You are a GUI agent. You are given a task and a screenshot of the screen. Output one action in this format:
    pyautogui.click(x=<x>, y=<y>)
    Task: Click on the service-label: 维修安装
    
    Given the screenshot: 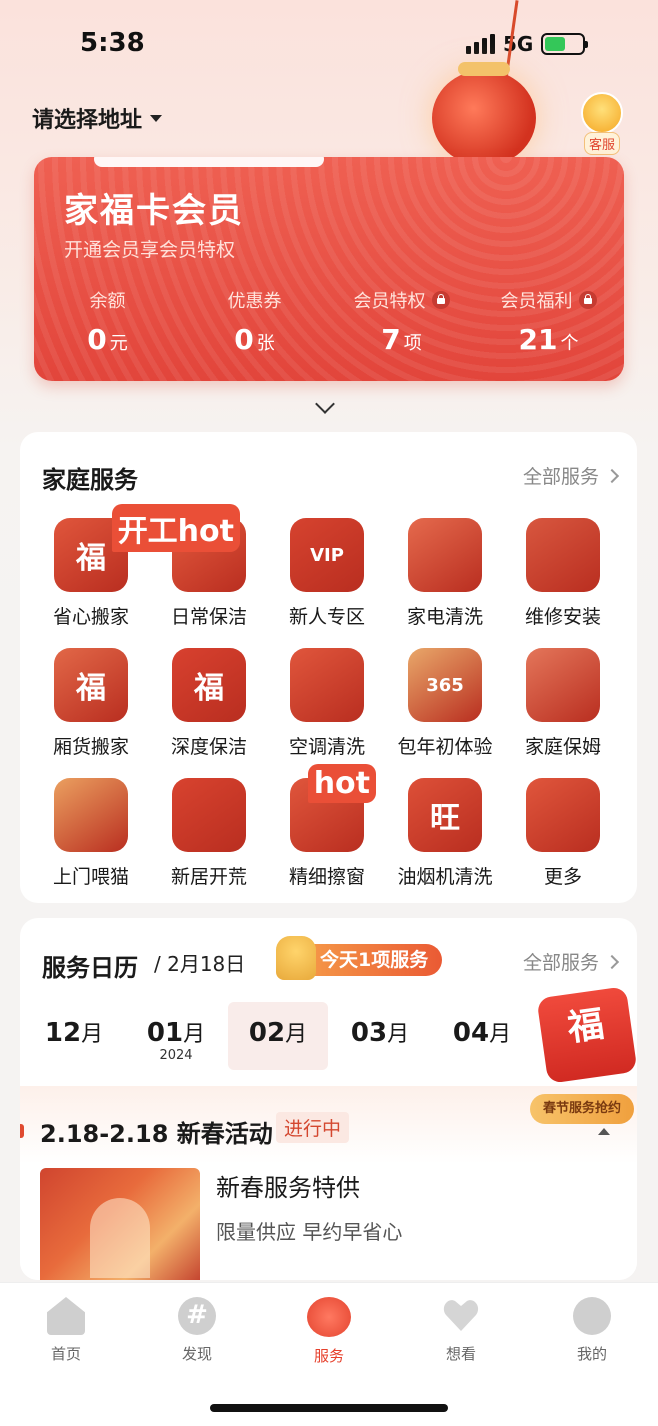 What is the action you would take?
    pyautogui.click(x=562, y=617)
    